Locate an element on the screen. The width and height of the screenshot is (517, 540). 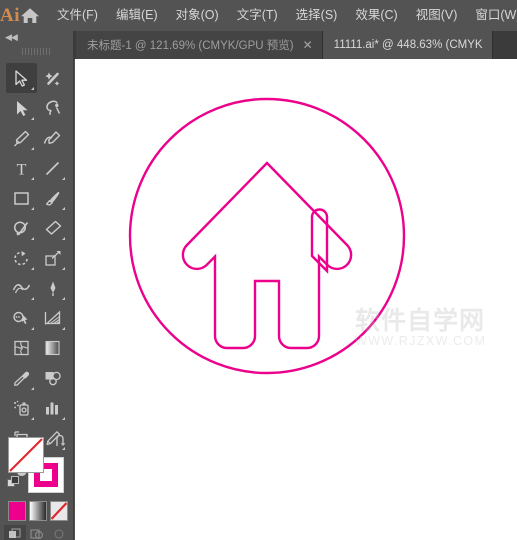
close-icon: ✕ is located at coordinates (308, 45).